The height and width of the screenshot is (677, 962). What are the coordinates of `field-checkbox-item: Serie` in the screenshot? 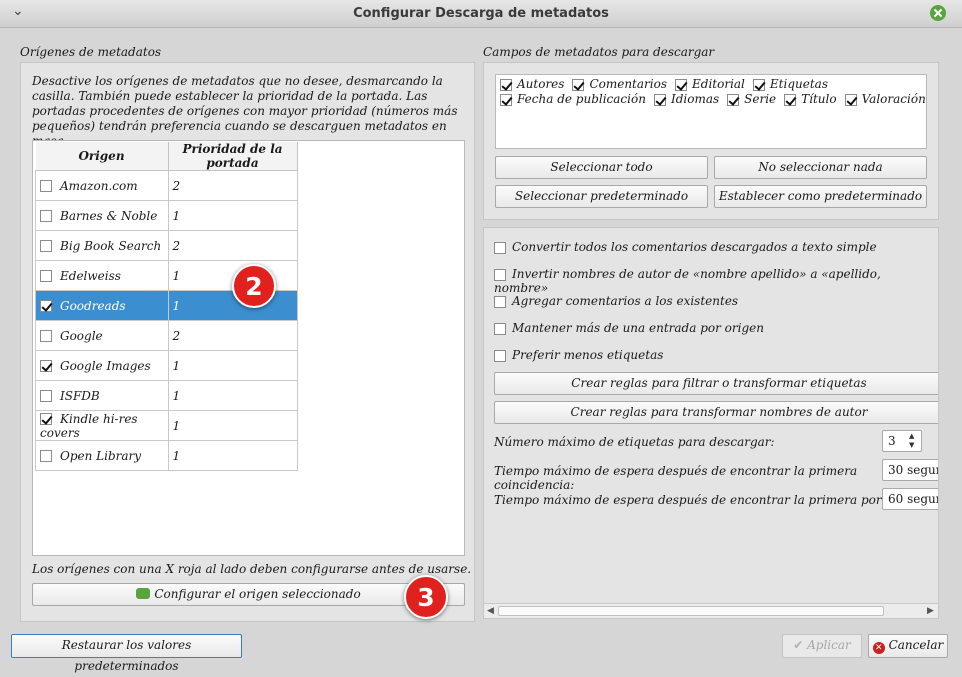 It's located at (751, 99).